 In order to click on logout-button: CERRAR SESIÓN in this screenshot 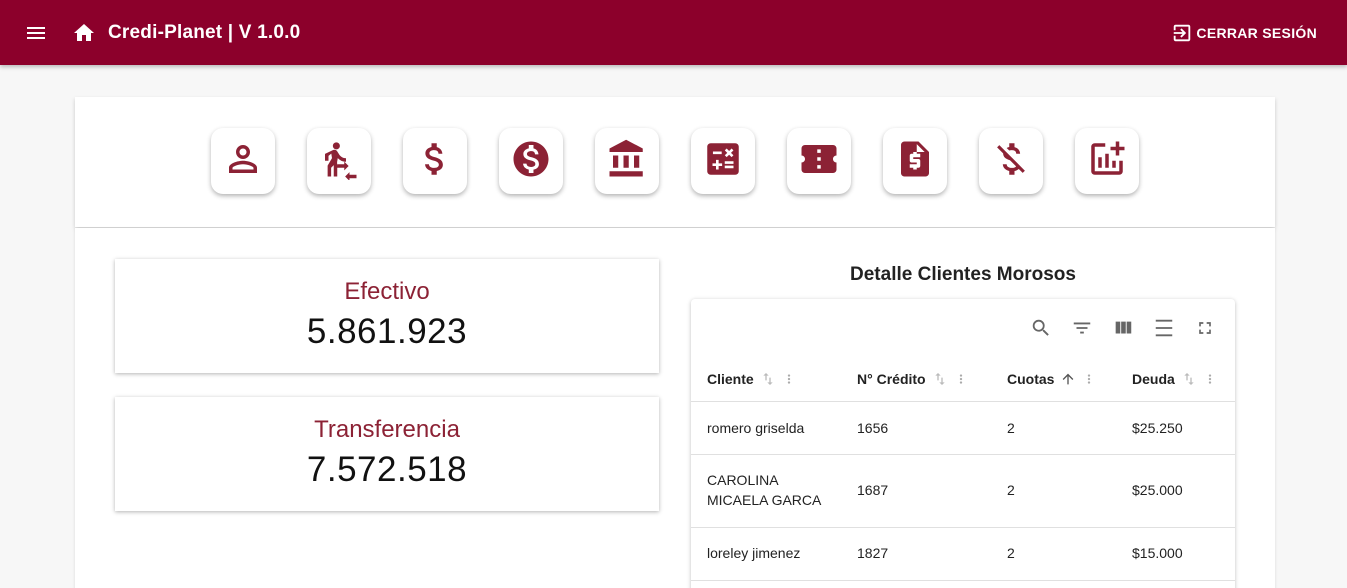, I will do `click(1244, 33)`.